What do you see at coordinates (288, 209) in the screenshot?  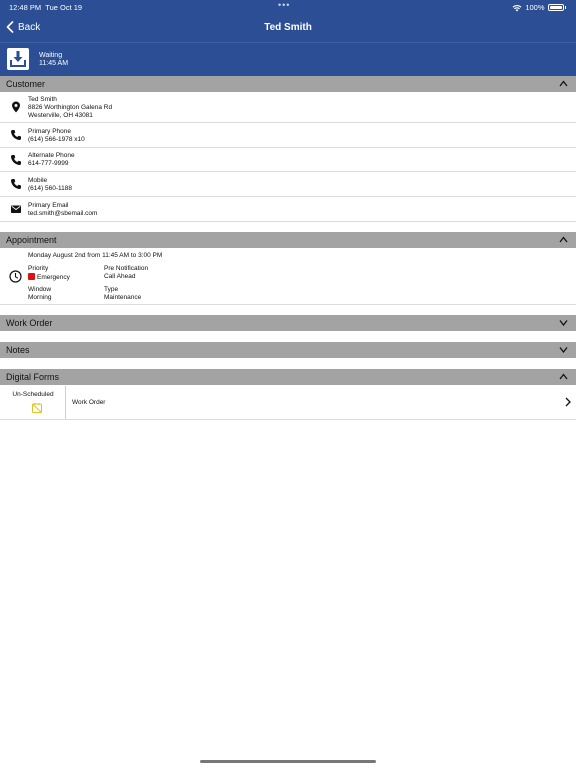 I see `email-row: Primary Email ted.smith@sbemail.com` at bounding box center [288, 209].